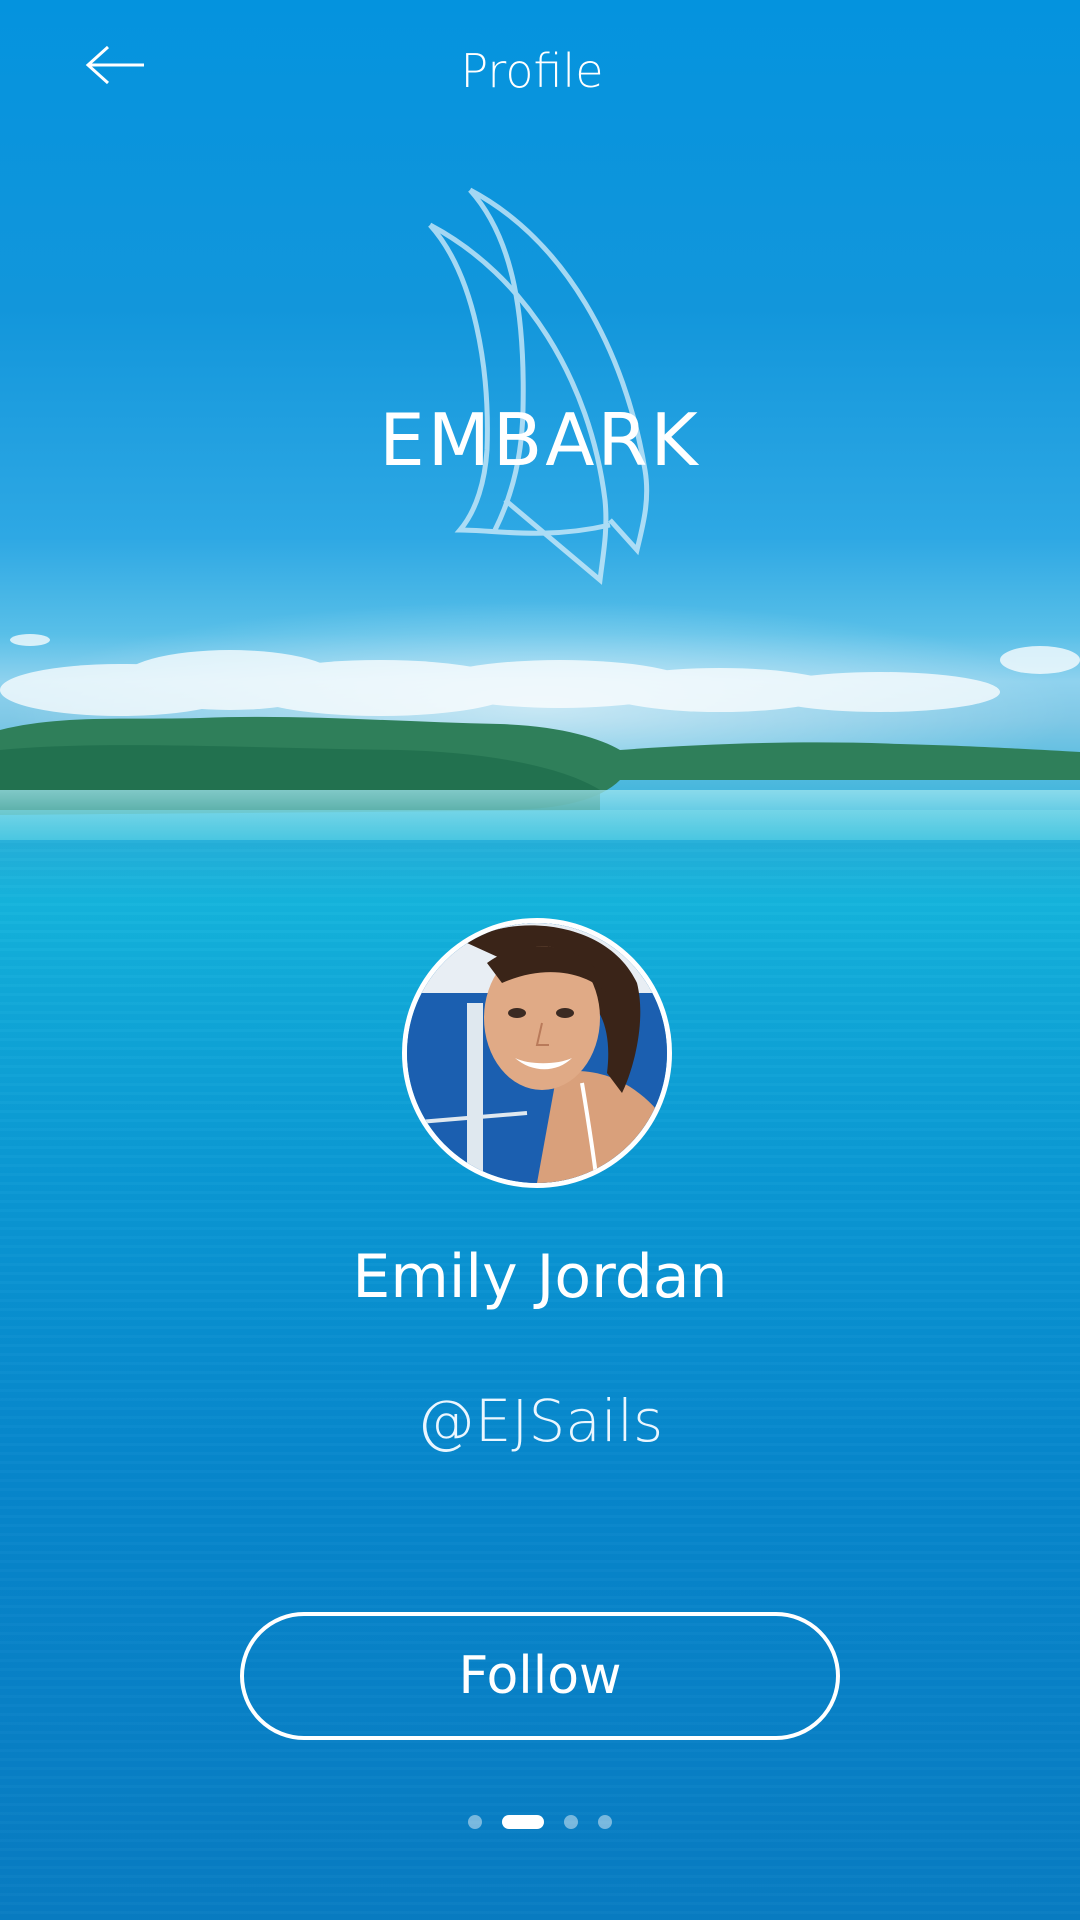 The image size is (1080, 1920). I want to click on user-name: Emily Jordan, so click(540, 1277).